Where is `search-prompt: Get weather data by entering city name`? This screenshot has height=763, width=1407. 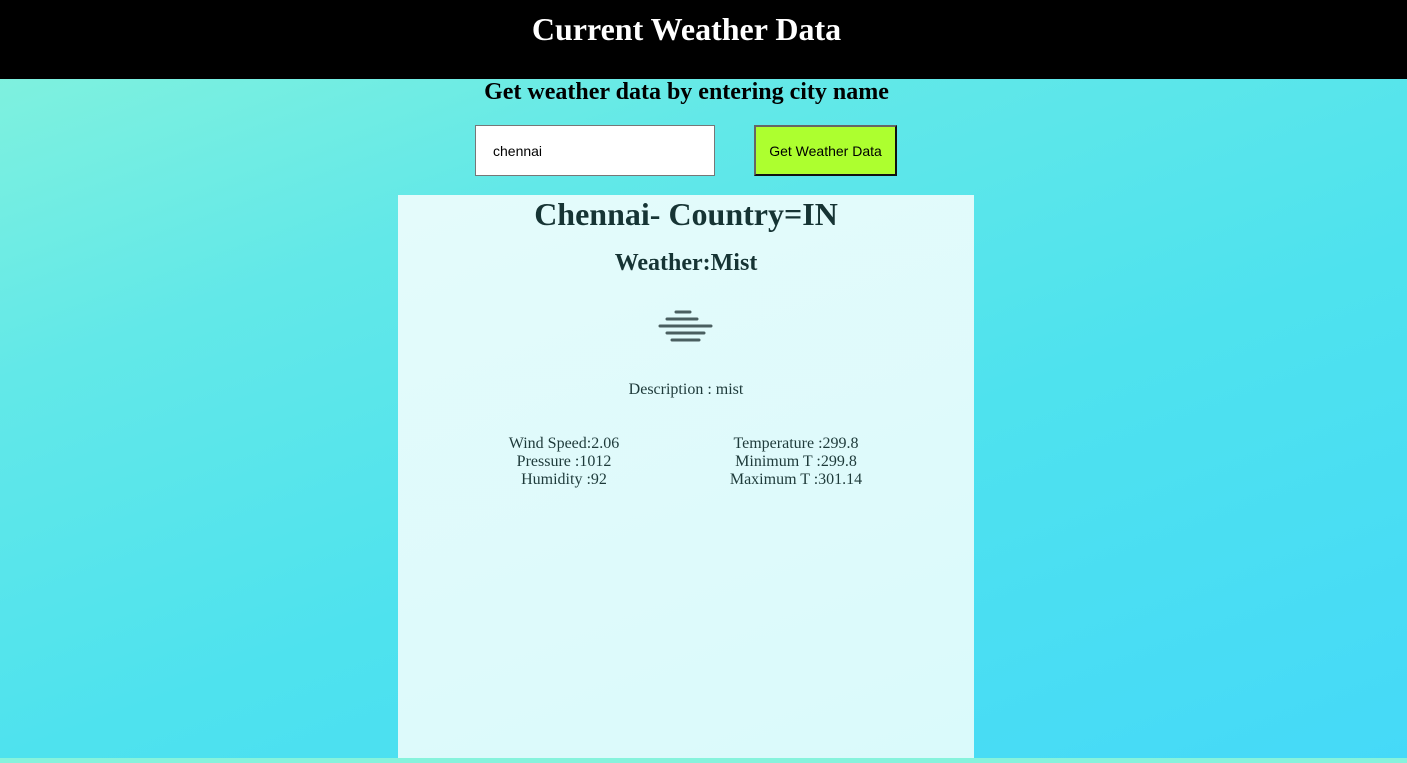
search-prompt: Get weather data by entering city name is located at coordinates (686, 92).